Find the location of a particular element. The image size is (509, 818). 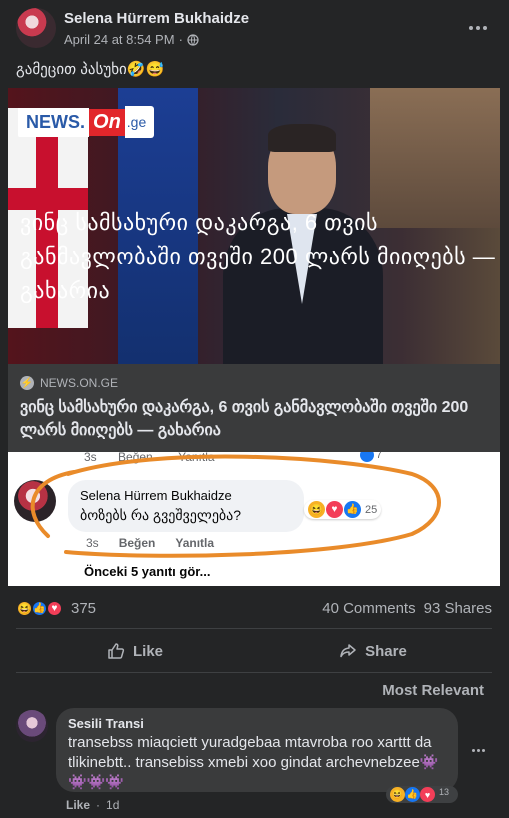

summary-counts: 40 Comments 93 Shares is located at coordinates (407, 608).